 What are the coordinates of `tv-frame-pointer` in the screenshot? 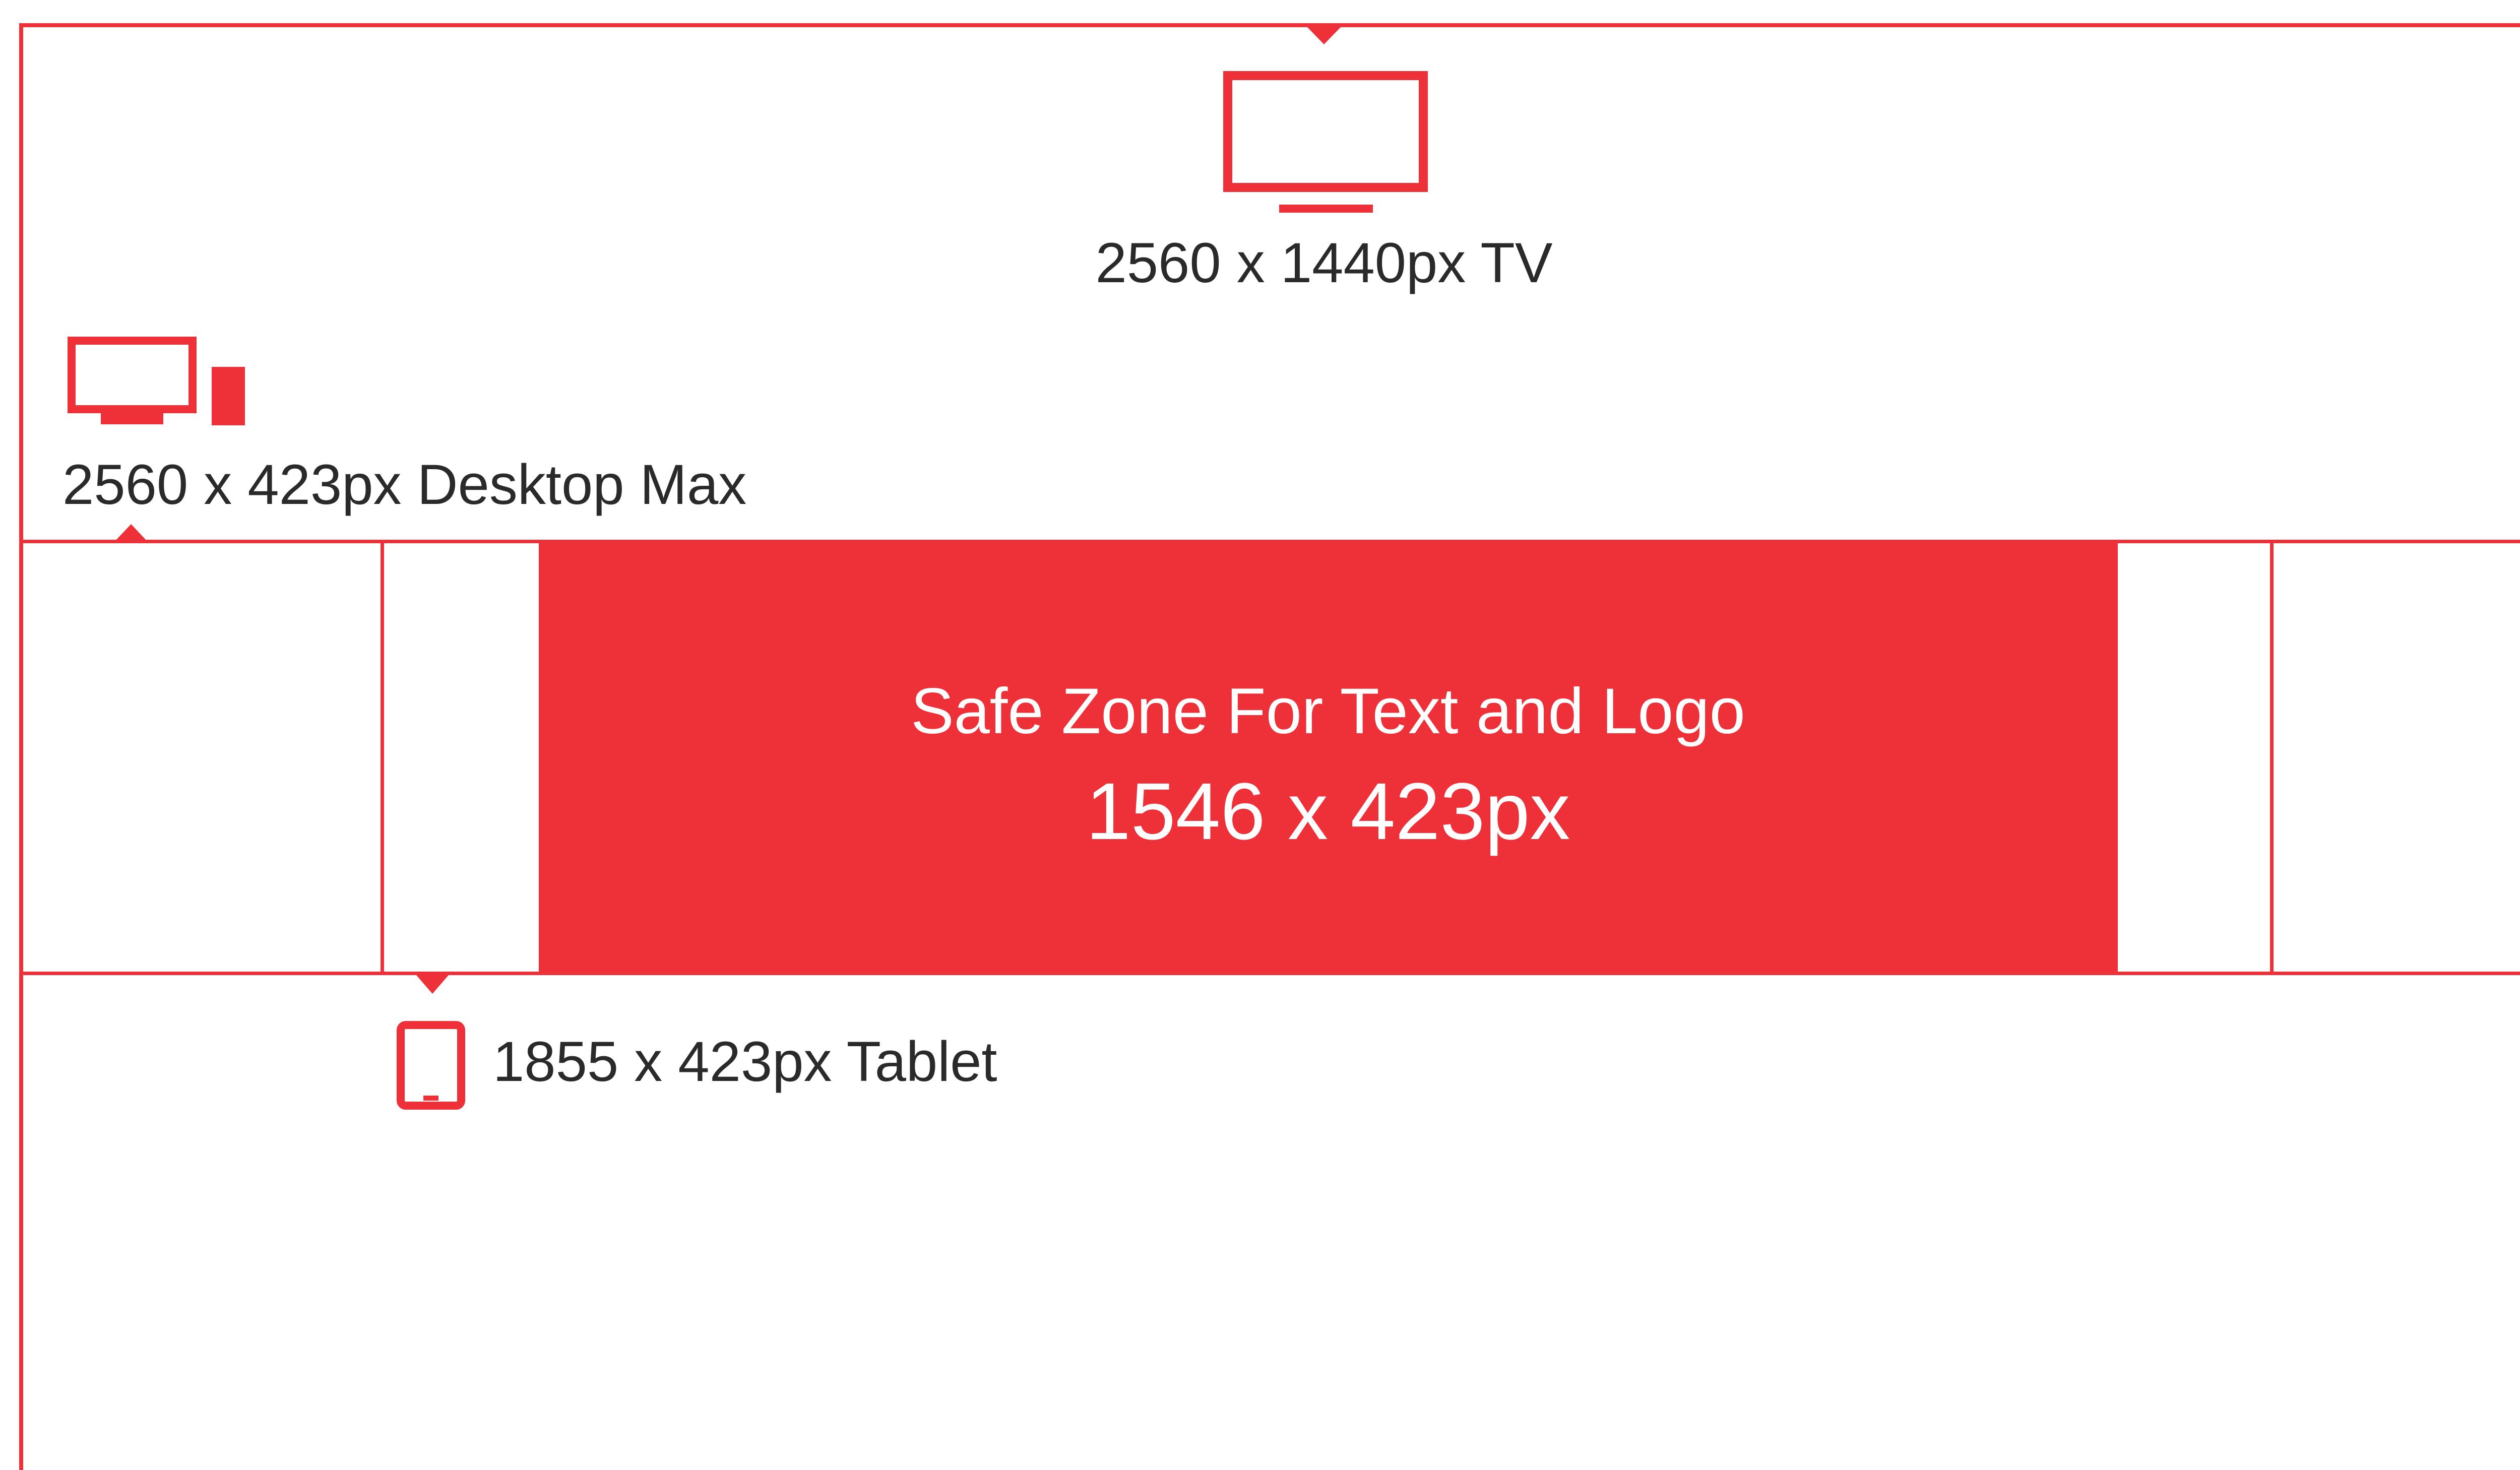 It's located at (1324, 35).